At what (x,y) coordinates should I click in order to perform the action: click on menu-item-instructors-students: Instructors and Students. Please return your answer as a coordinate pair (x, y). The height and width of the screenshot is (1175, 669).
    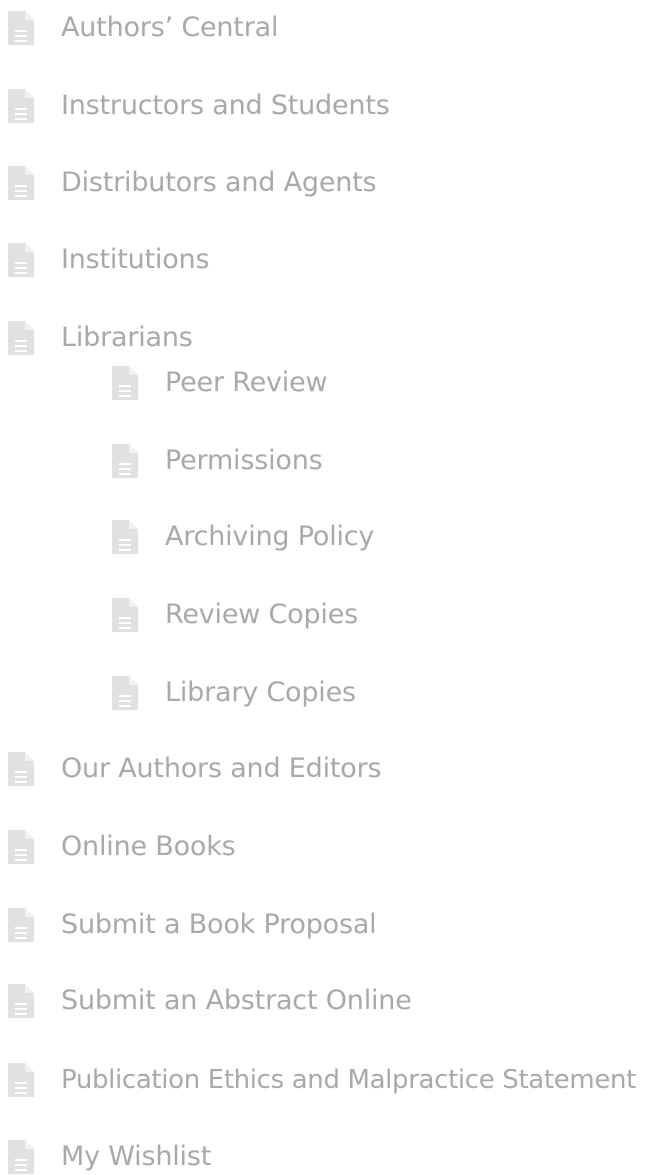
    Looking at the image, I should click on (199, 106).